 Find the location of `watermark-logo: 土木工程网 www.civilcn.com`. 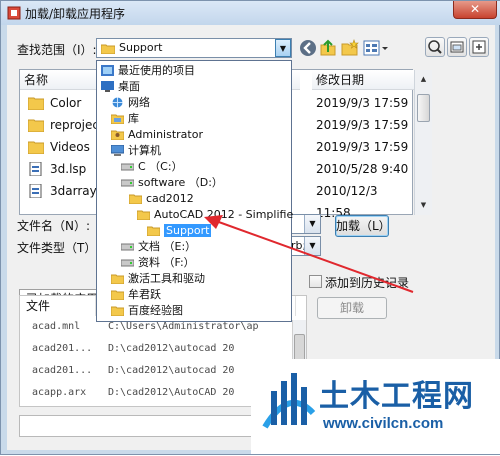

watermark-logo: 土木工程网 www.civilcn.com is located at coordinates (375, 406).